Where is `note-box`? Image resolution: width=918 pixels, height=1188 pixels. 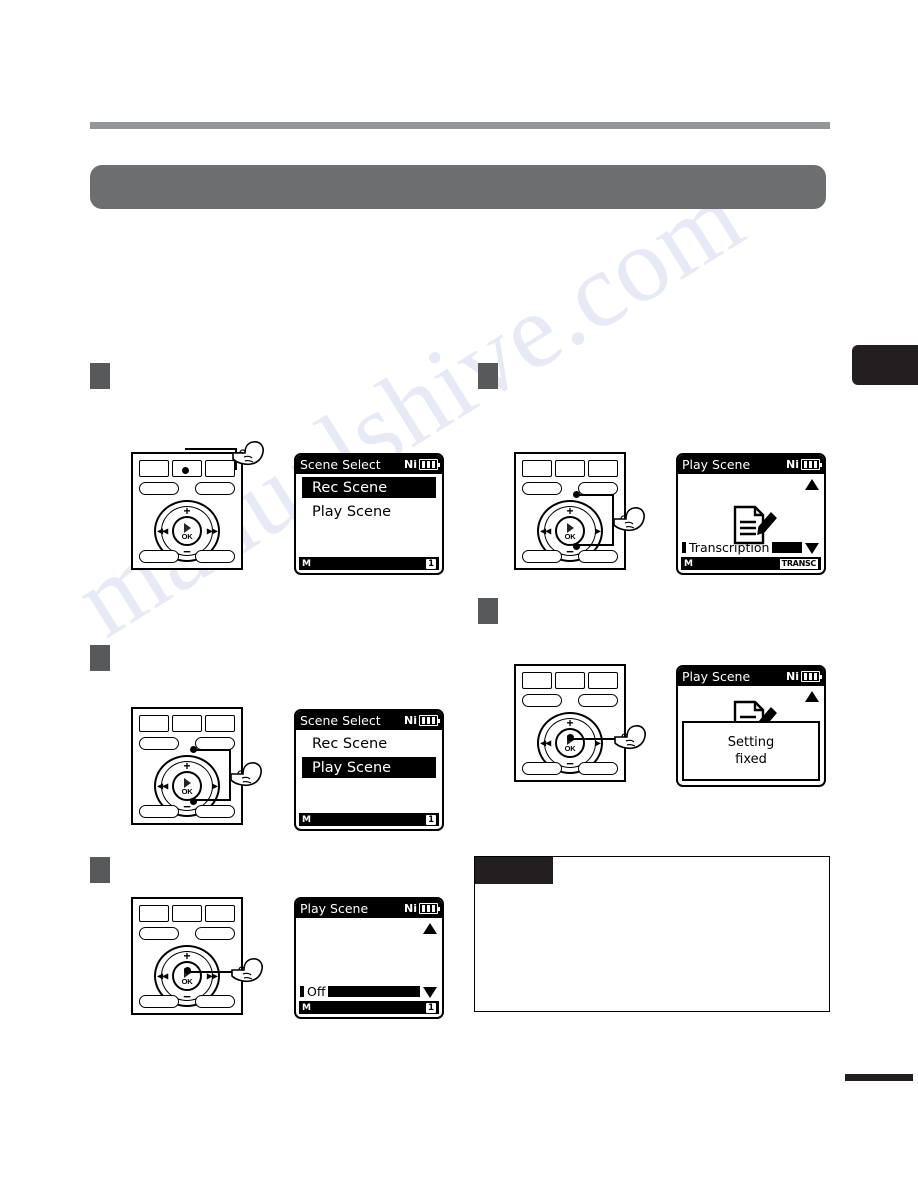
note-box is located at coordinates (652, 934).